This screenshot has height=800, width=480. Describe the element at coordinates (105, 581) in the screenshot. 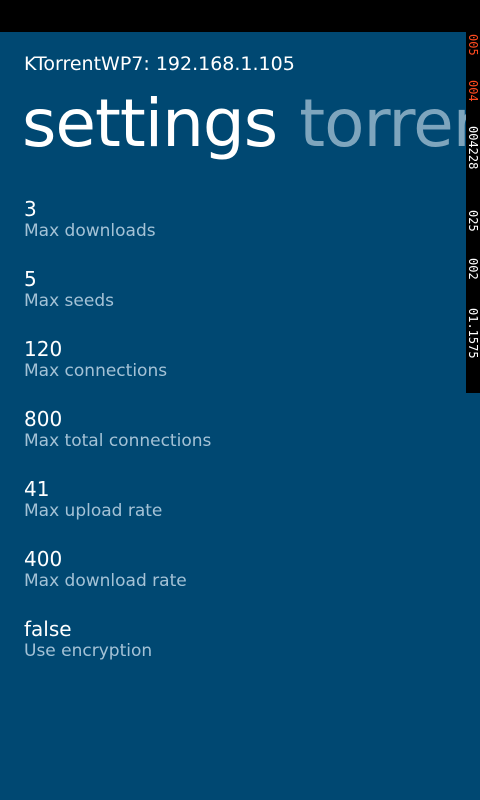

I see `setting-label: Max download rate` at that location.